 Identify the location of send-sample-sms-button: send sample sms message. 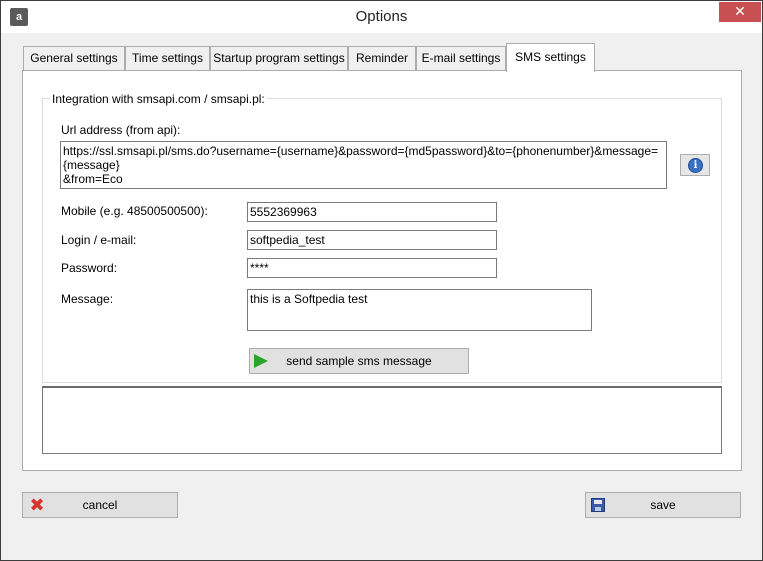
(359, 361).